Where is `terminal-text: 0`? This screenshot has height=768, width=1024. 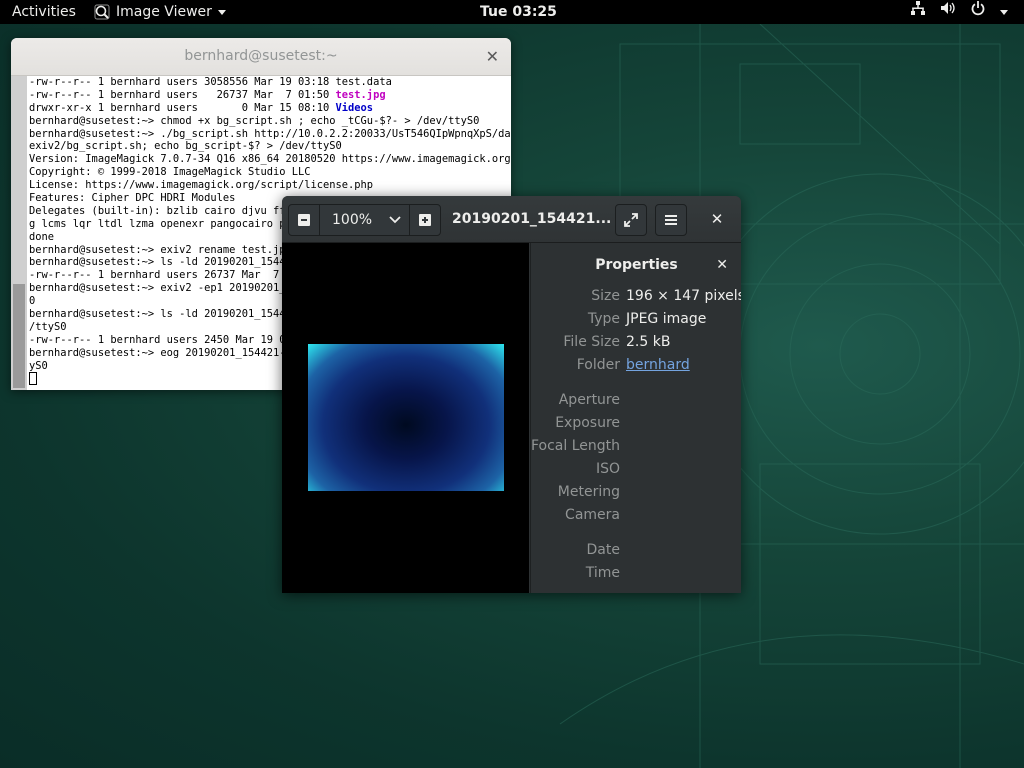 terminal-text: 0 is located at coordinates (32, 301).